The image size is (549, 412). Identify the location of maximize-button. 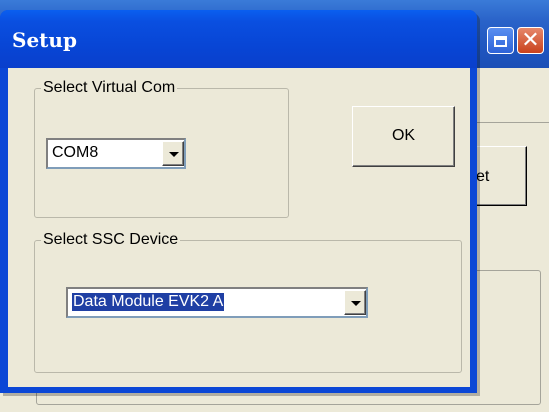
(500, 40).